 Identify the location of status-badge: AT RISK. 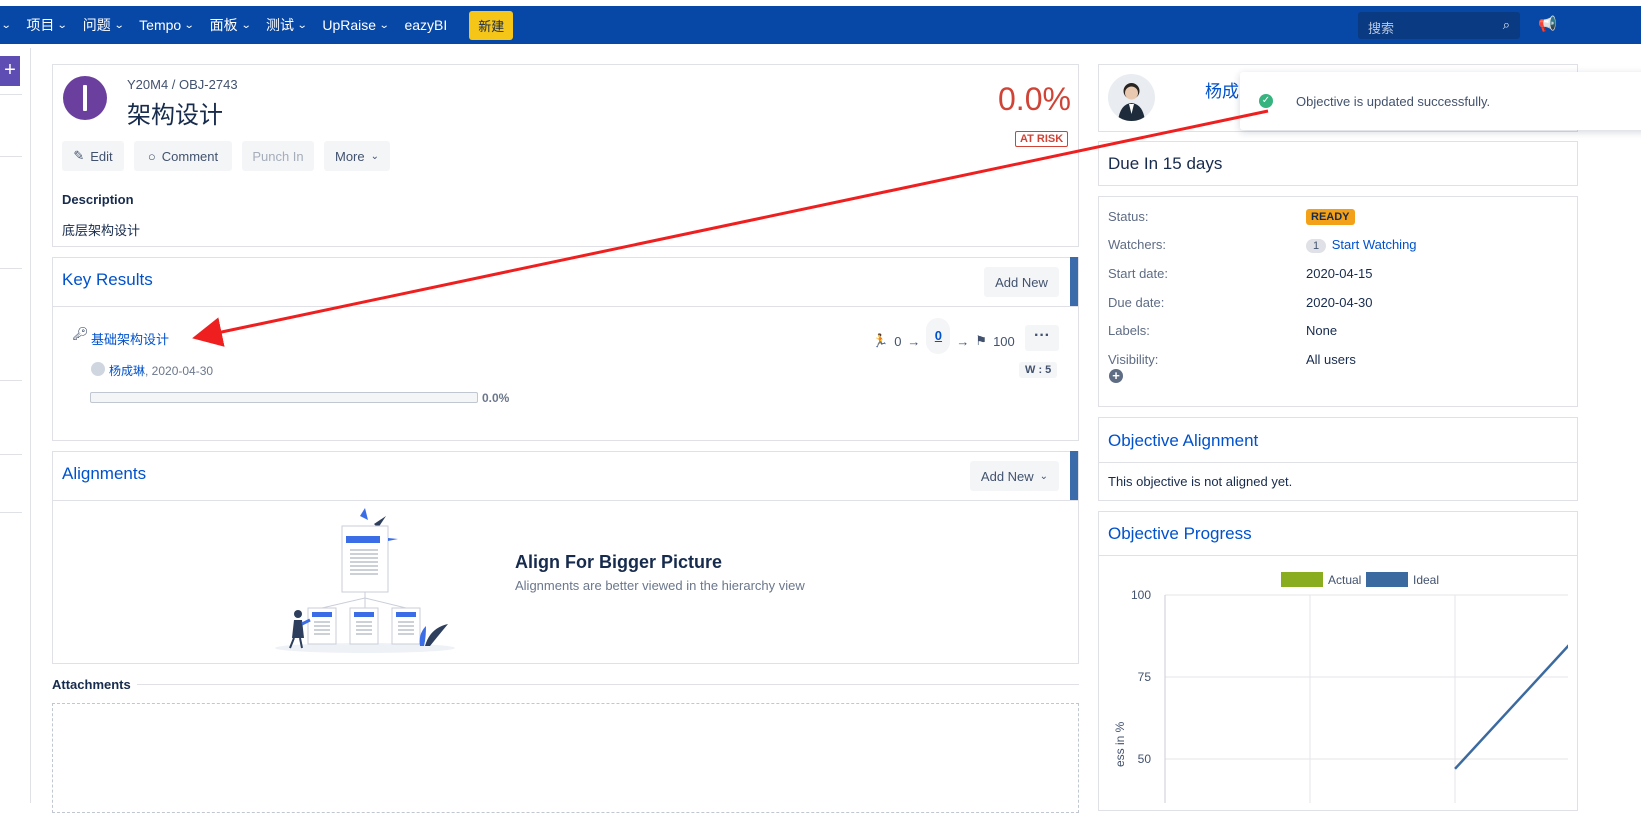
(1042, 139).